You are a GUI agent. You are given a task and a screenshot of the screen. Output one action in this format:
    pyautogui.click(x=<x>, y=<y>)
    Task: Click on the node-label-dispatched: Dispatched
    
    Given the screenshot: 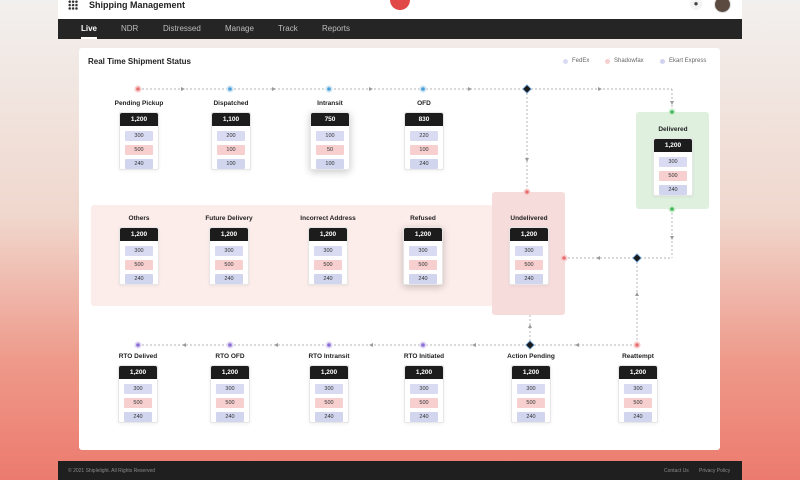 What is the action you would take?
    pyautogui.click(x=231, y=103)
    